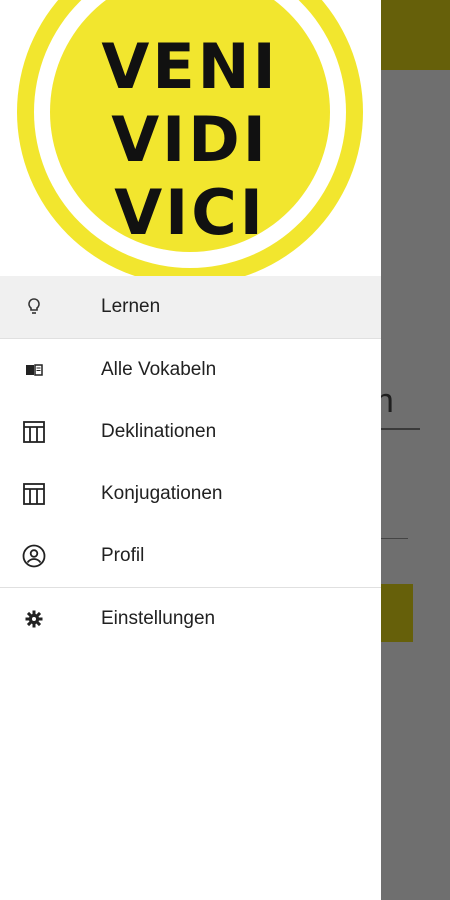 Image resolution: width=450 pixels, height=900 pixels. What do you see at coordinates (34, 307) in the screenshot?
I see `lightbulb-icon` at bounding box center [34, 307].